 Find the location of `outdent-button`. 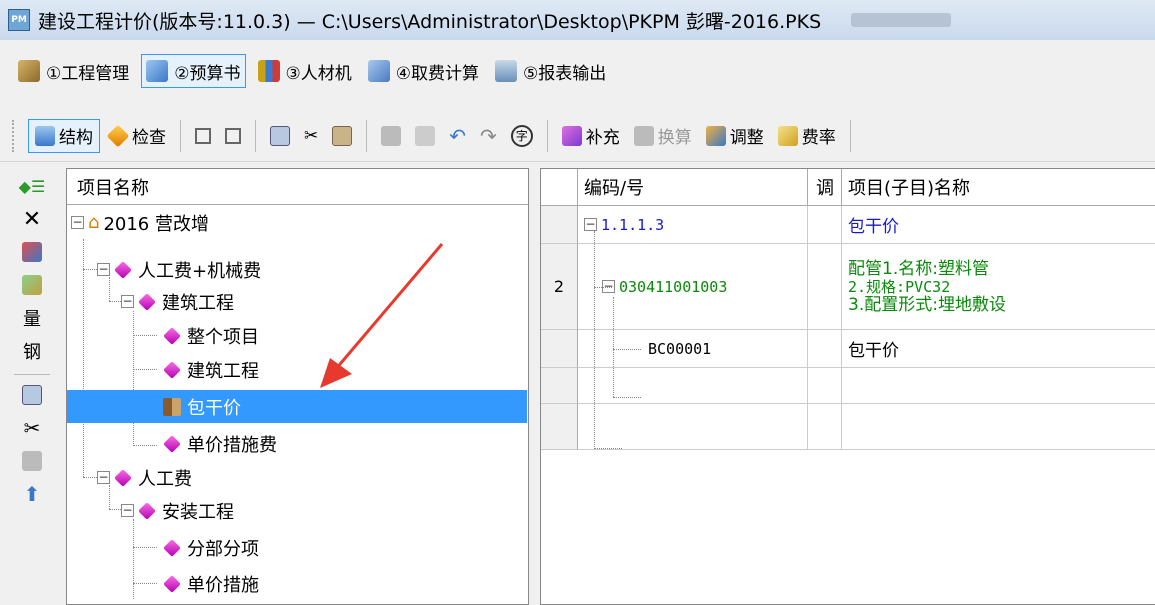

outdent-button is located at coordinates (233, 136).